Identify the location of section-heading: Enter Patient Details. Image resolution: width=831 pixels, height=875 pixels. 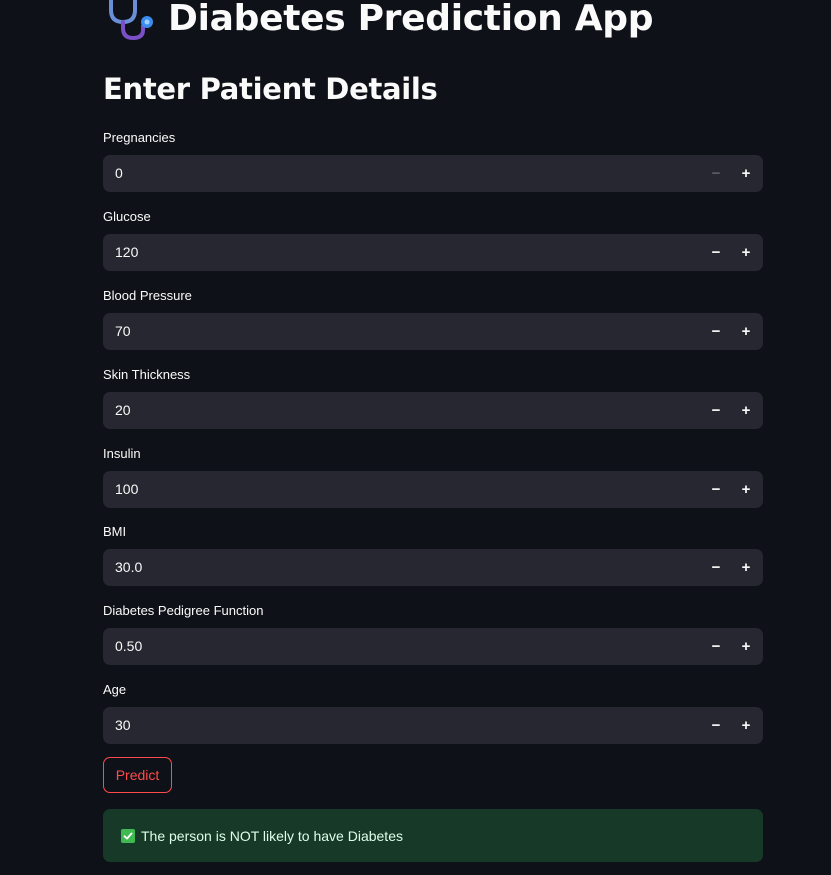
(270, 89).